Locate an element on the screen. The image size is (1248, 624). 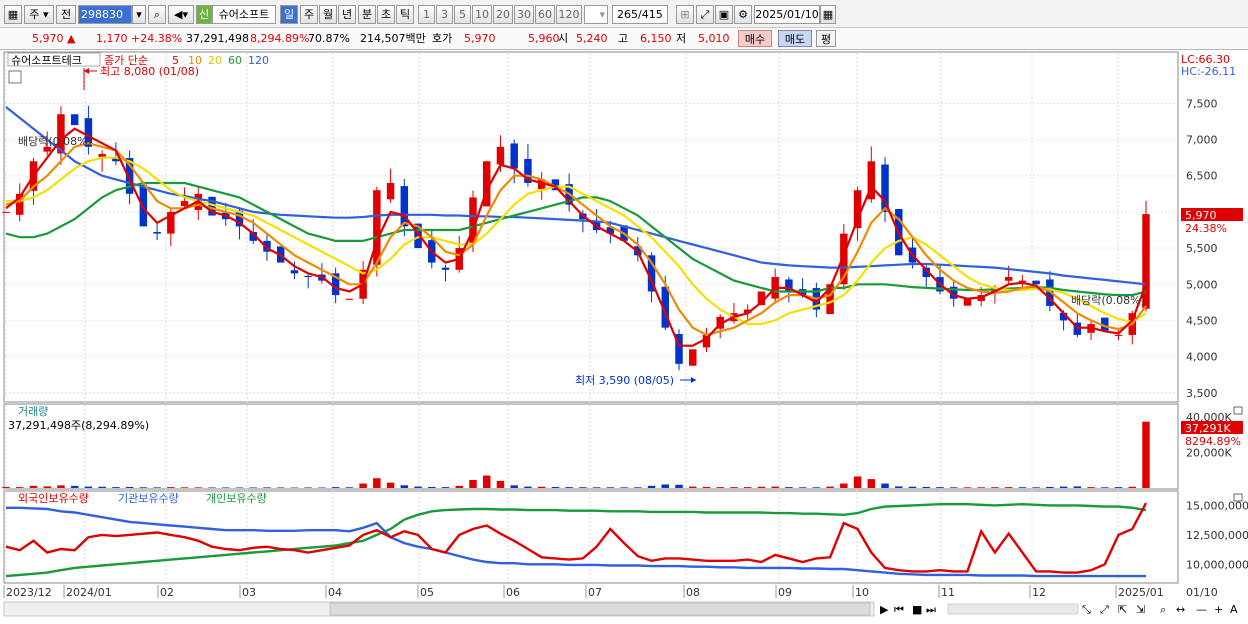
interval-120-button: 120 is located at coordinates (569, 14).